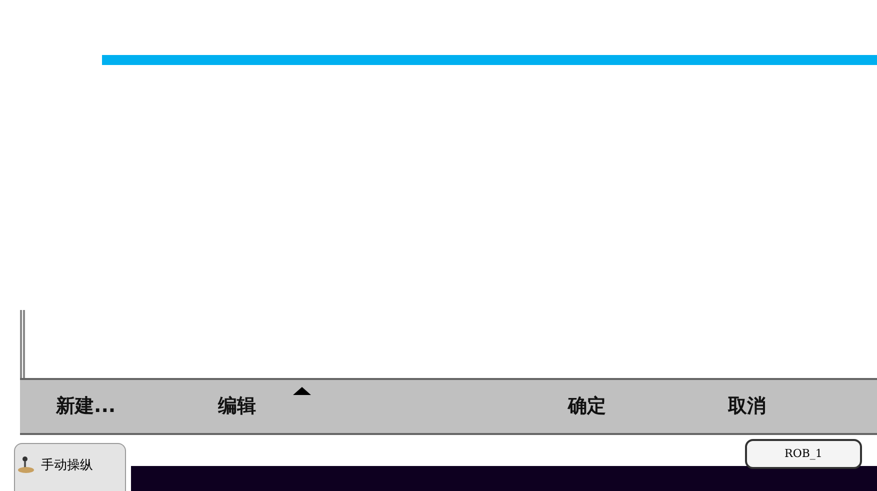 This screenshot has height=491, width=877. What do you see at coordinates (587, 406) in the screenshot?
I see `toolbar-button: 确定` at bounding box center [587, 406].